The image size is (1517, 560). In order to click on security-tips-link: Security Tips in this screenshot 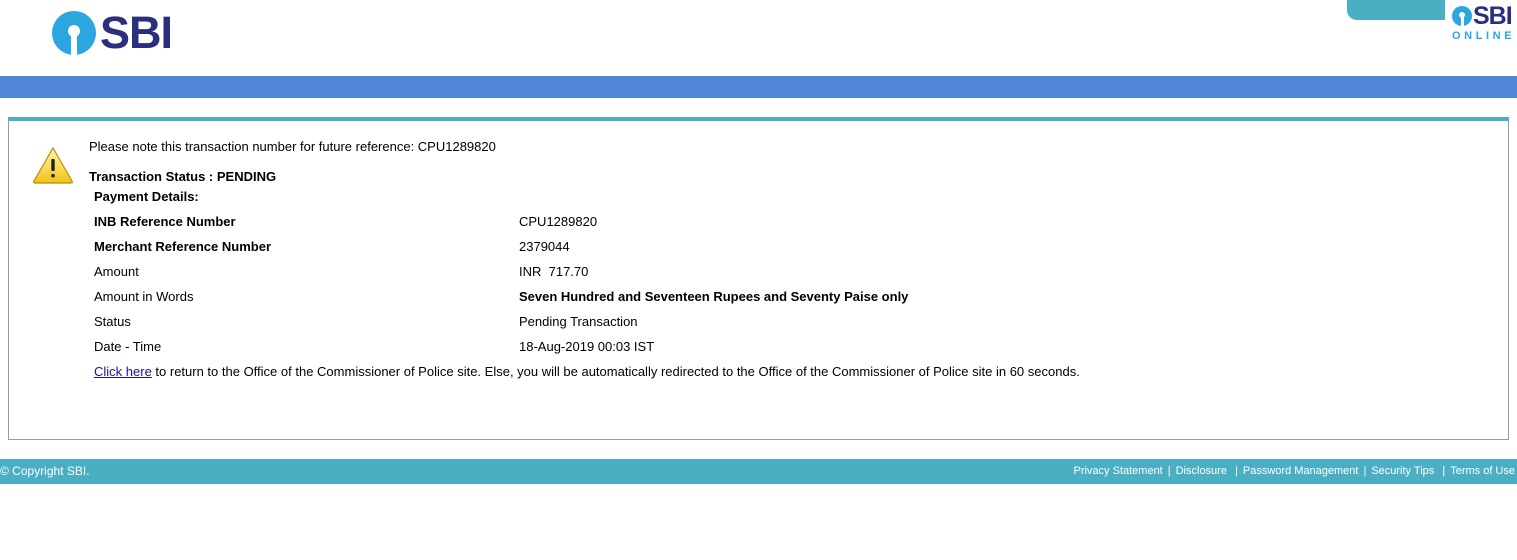, I will do `click(1402, 471)`.